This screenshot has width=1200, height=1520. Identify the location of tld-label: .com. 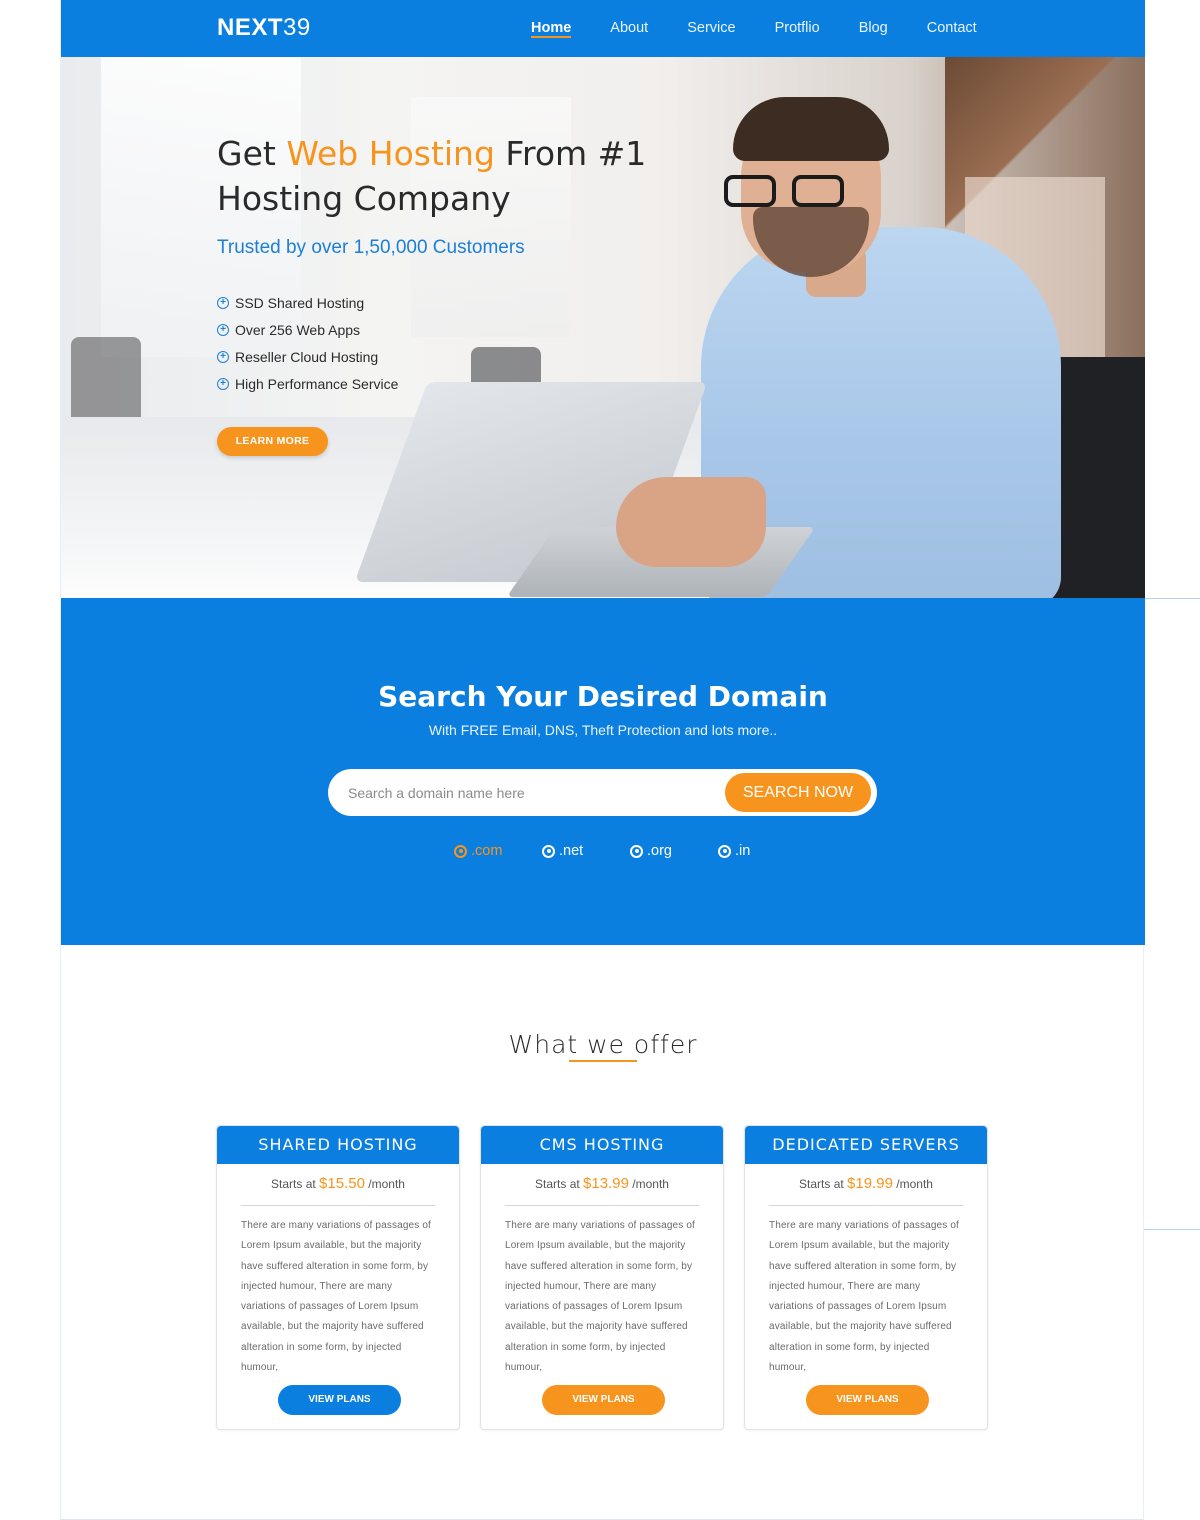
(487, 851).